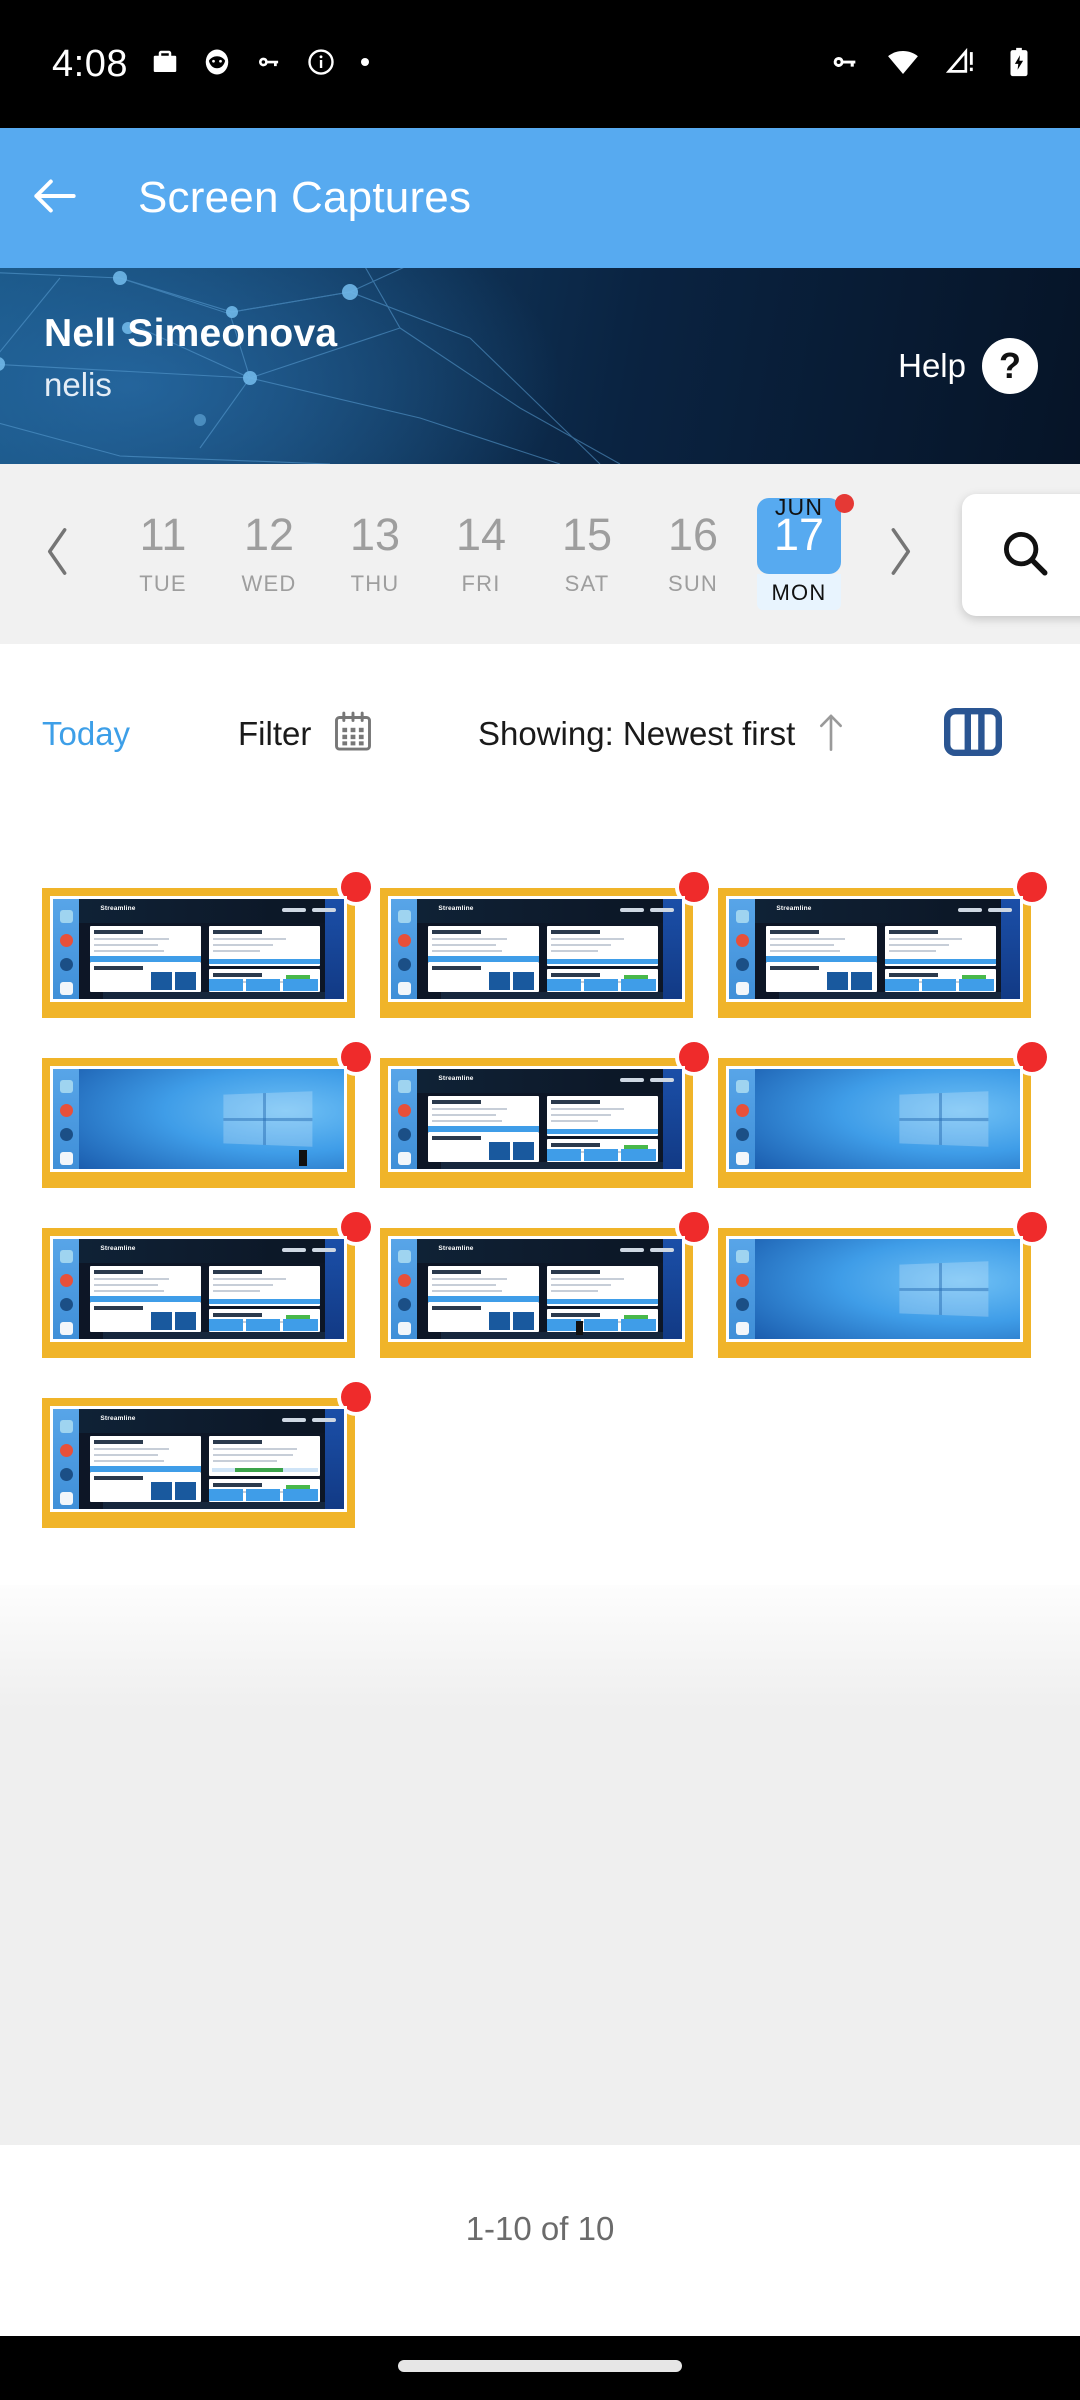 The width and height of the screenshot is (1080, 2400). What do you see at coordinates (900, 554) in the screenshot?
I see `date-next-button` at bounding box center [900, 554].